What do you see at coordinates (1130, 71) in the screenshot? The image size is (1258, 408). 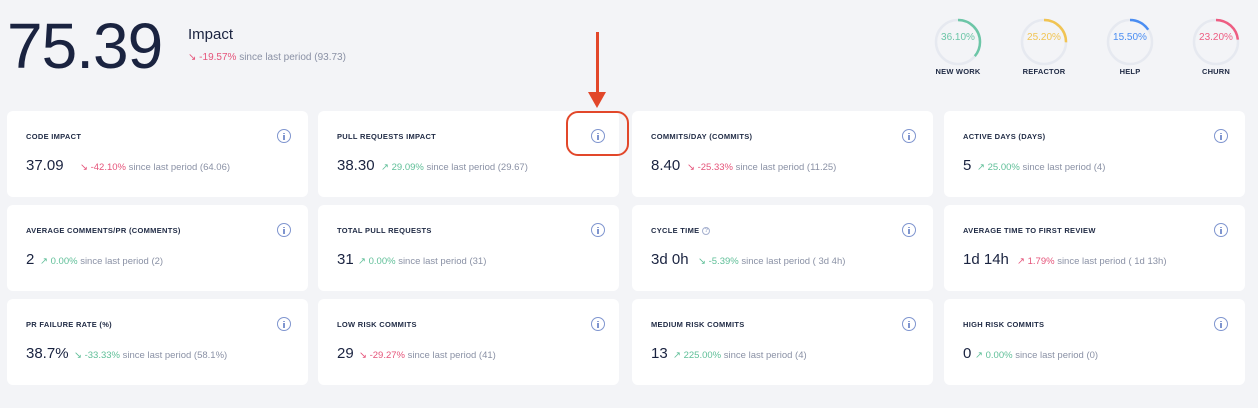 I see `donut-label: HELP` at bounding box center [1130, 71].